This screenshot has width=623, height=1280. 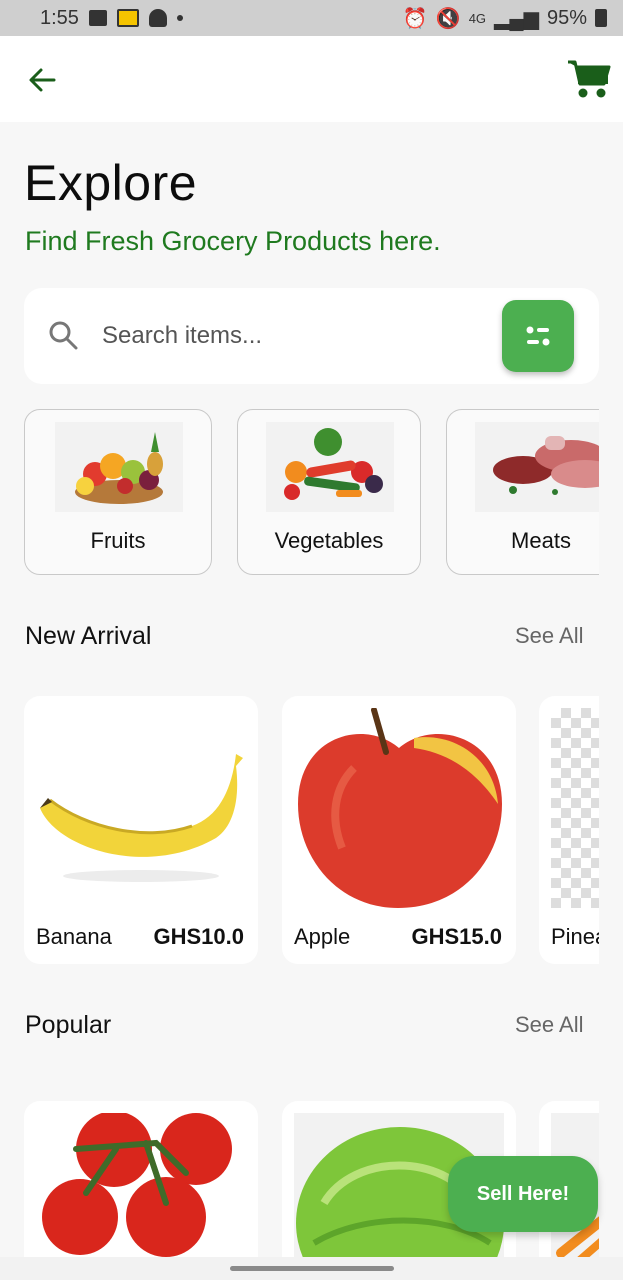 I want to click on search-input, so click(x=292, y=336).